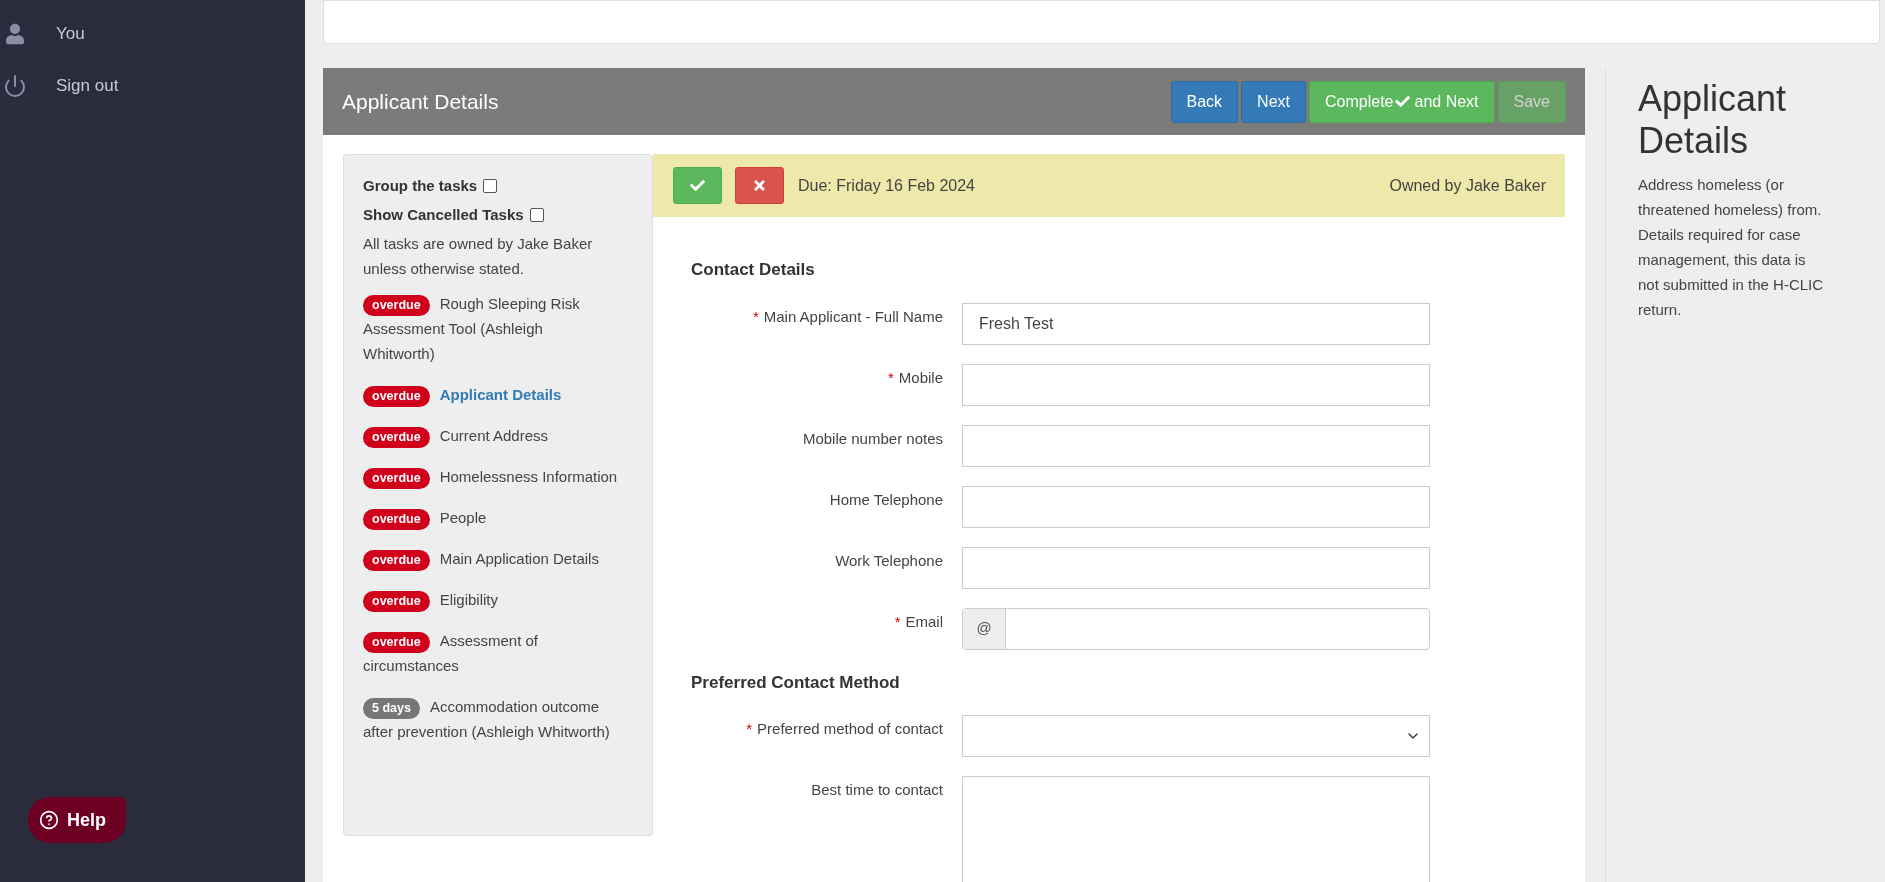  Describe the element at coordinates (1731, 247) in the screenshot. I see `help-text: Address homeless (or threatened homeless) from. Details required for case management, this data is not submitted in the H-CLIC return.` at that location.